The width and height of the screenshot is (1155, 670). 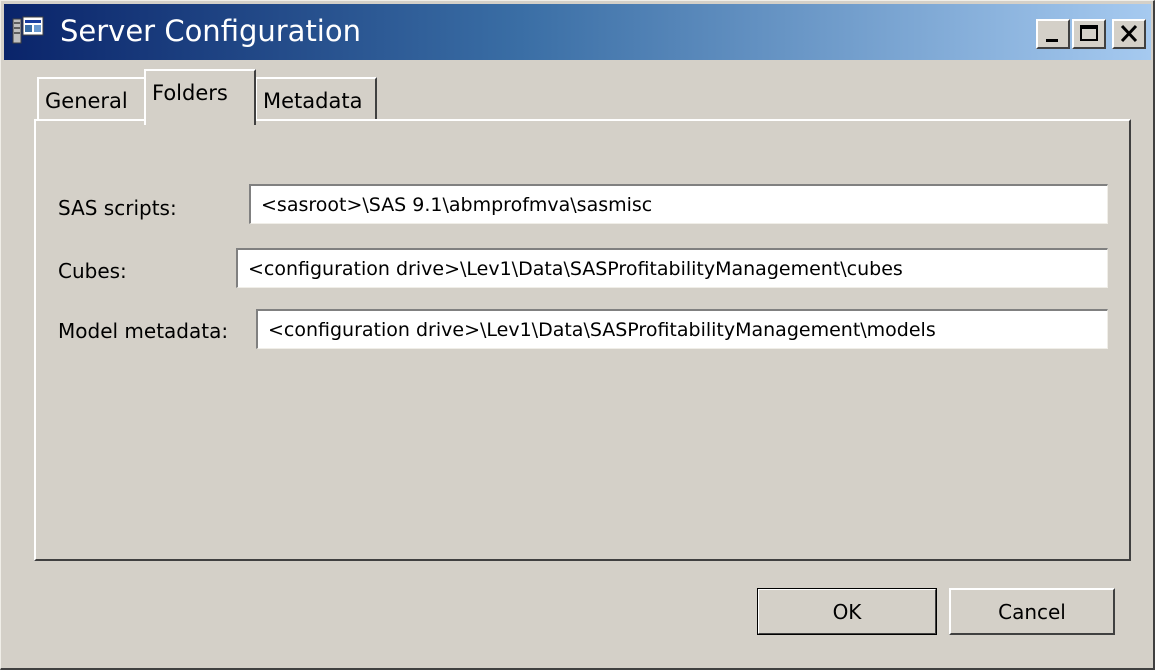 I want to click on tab-metadata: Metadata, so click(x=316, y=99).